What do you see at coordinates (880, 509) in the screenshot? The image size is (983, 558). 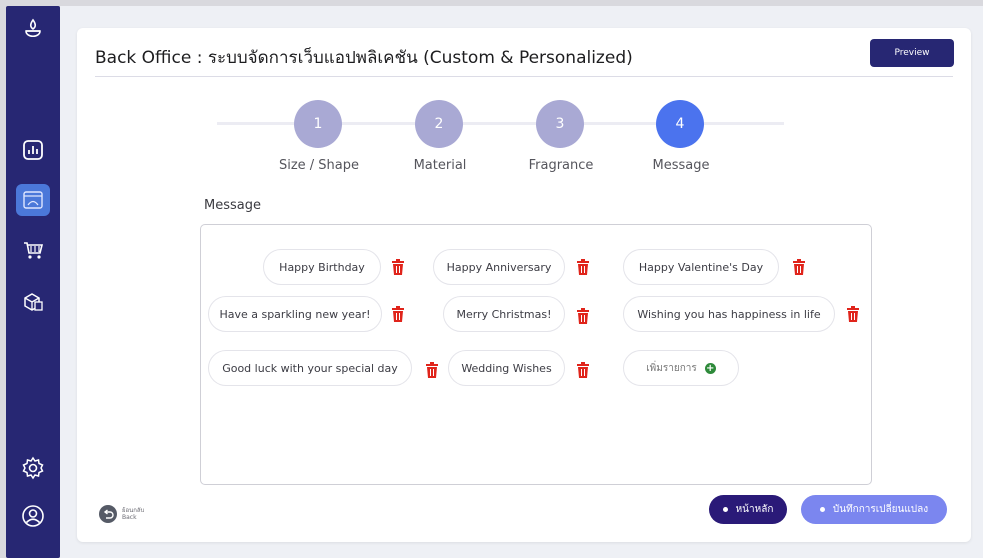 I see `save-label: บันทึกการเปลี่ยนแปลง` at bounding box center [880, 509].